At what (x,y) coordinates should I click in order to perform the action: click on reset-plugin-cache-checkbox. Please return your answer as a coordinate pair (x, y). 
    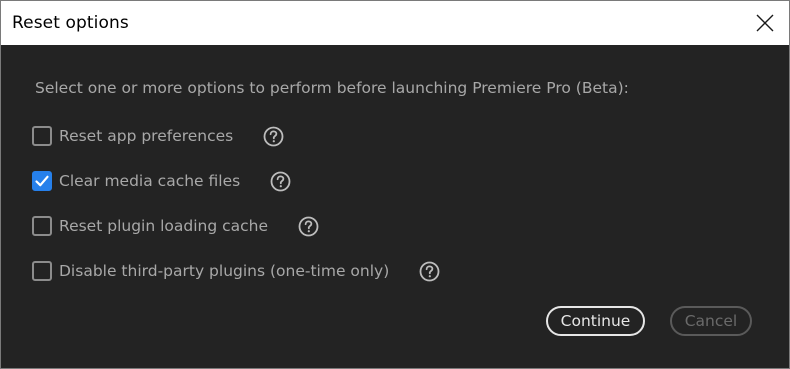
    Looking at the image, I should click on (42, 226).